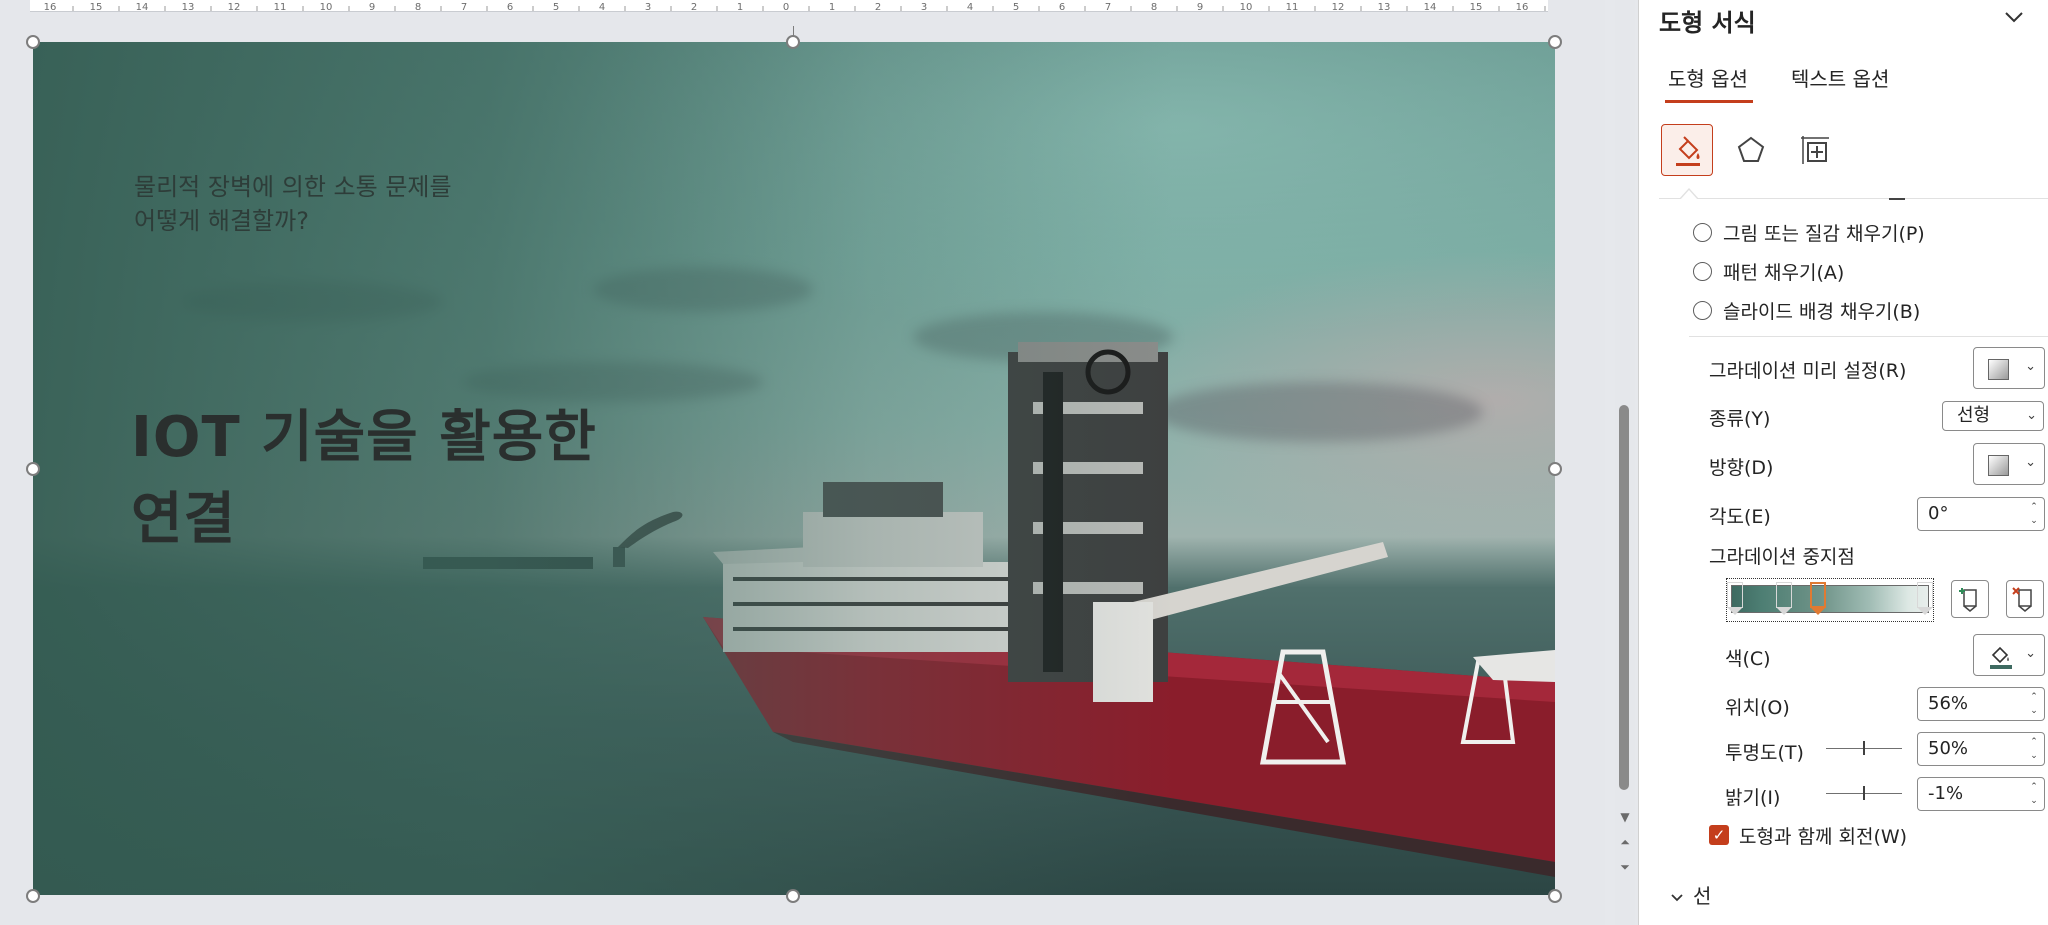  I want to click on resize-handle-top-right, so click(1555, 42).